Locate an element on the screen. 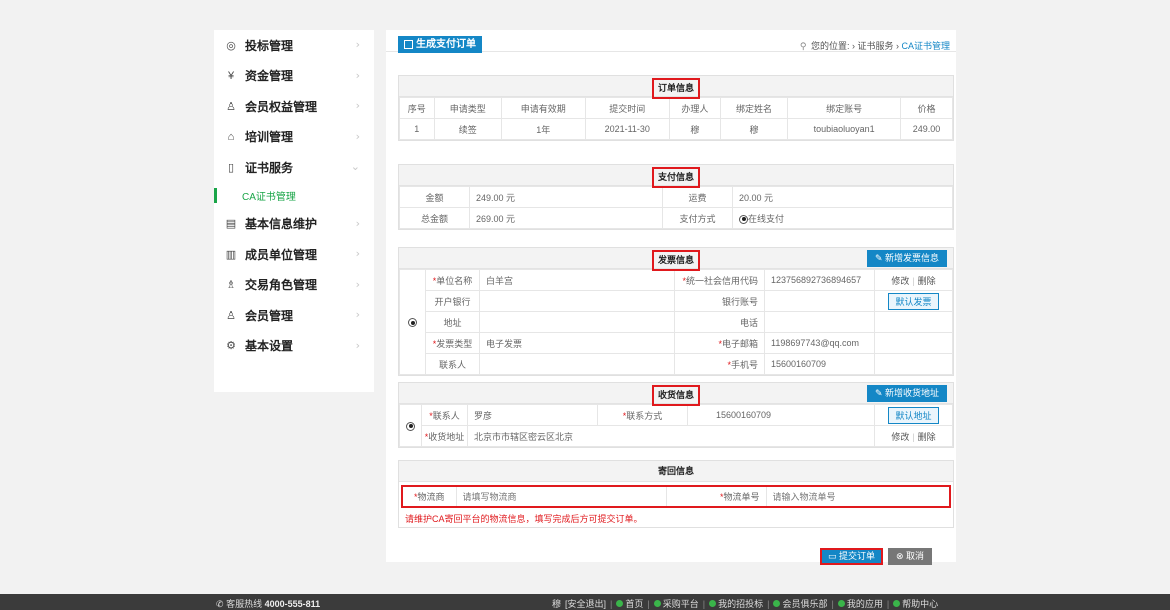  table-header-row: 序号 申请类型 申请有效期 提交时间 办理人 绑定姓名 绑定账号 价格 is located at coordinates (676, 108).